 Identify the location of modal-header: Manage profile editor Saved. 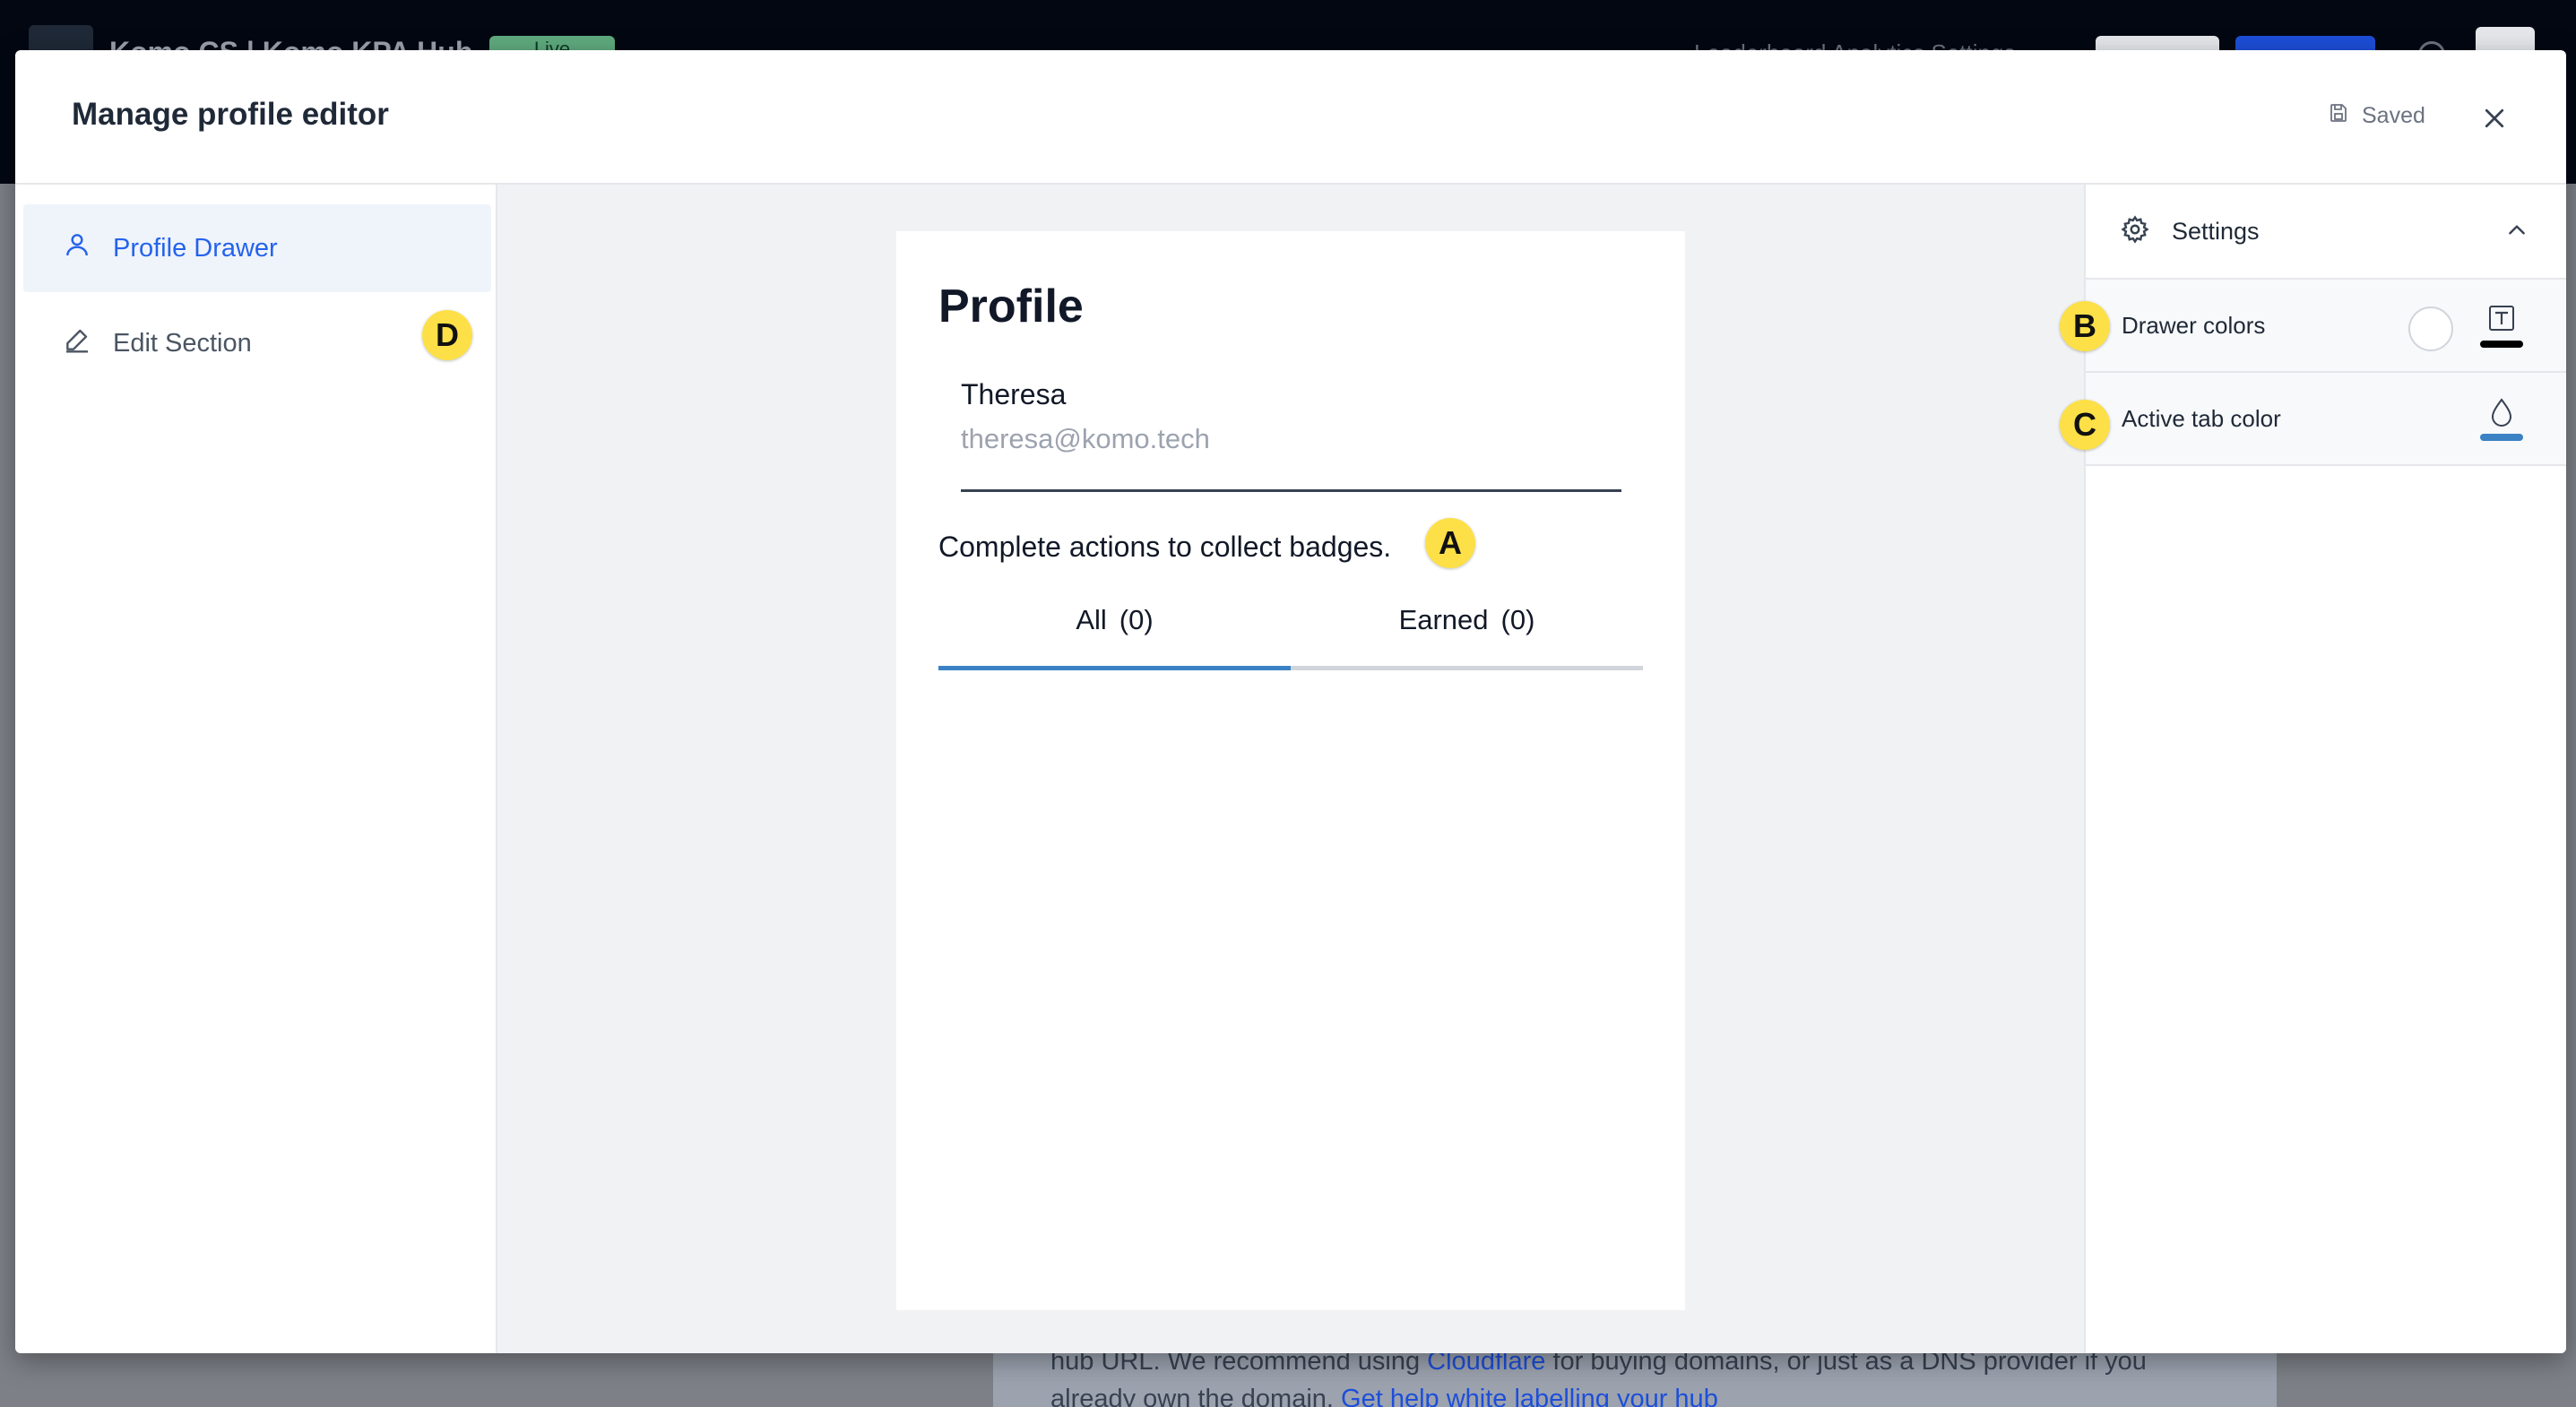
(1290, 117).